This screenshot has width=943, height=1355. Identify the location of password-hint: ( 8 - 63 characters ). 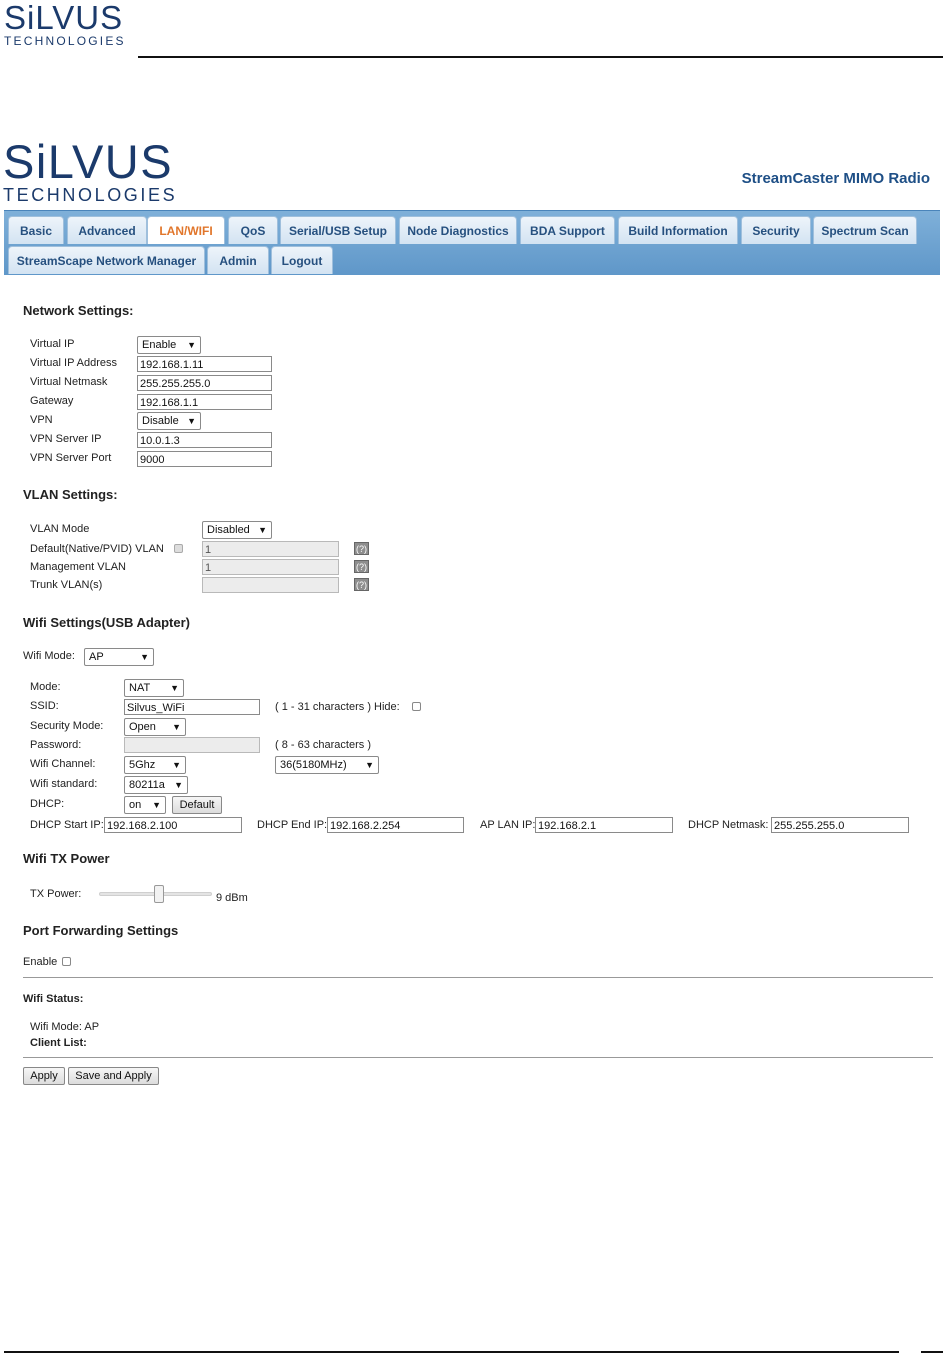
(323, 745).